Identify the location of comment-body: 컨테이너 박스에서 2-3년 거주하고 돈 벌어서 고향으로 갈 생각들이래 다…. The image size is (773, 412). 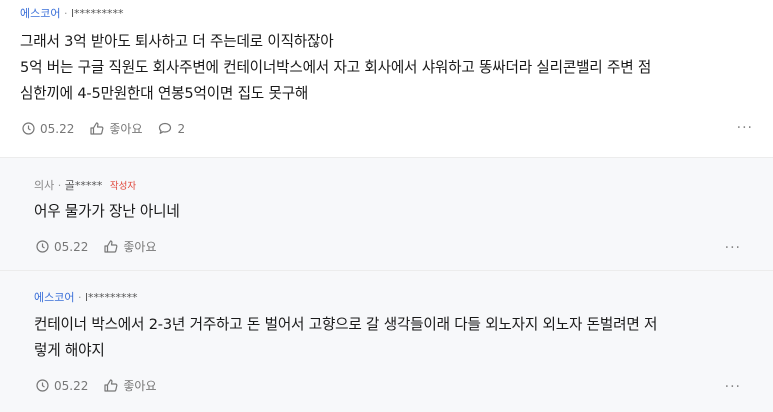
(345, 338).